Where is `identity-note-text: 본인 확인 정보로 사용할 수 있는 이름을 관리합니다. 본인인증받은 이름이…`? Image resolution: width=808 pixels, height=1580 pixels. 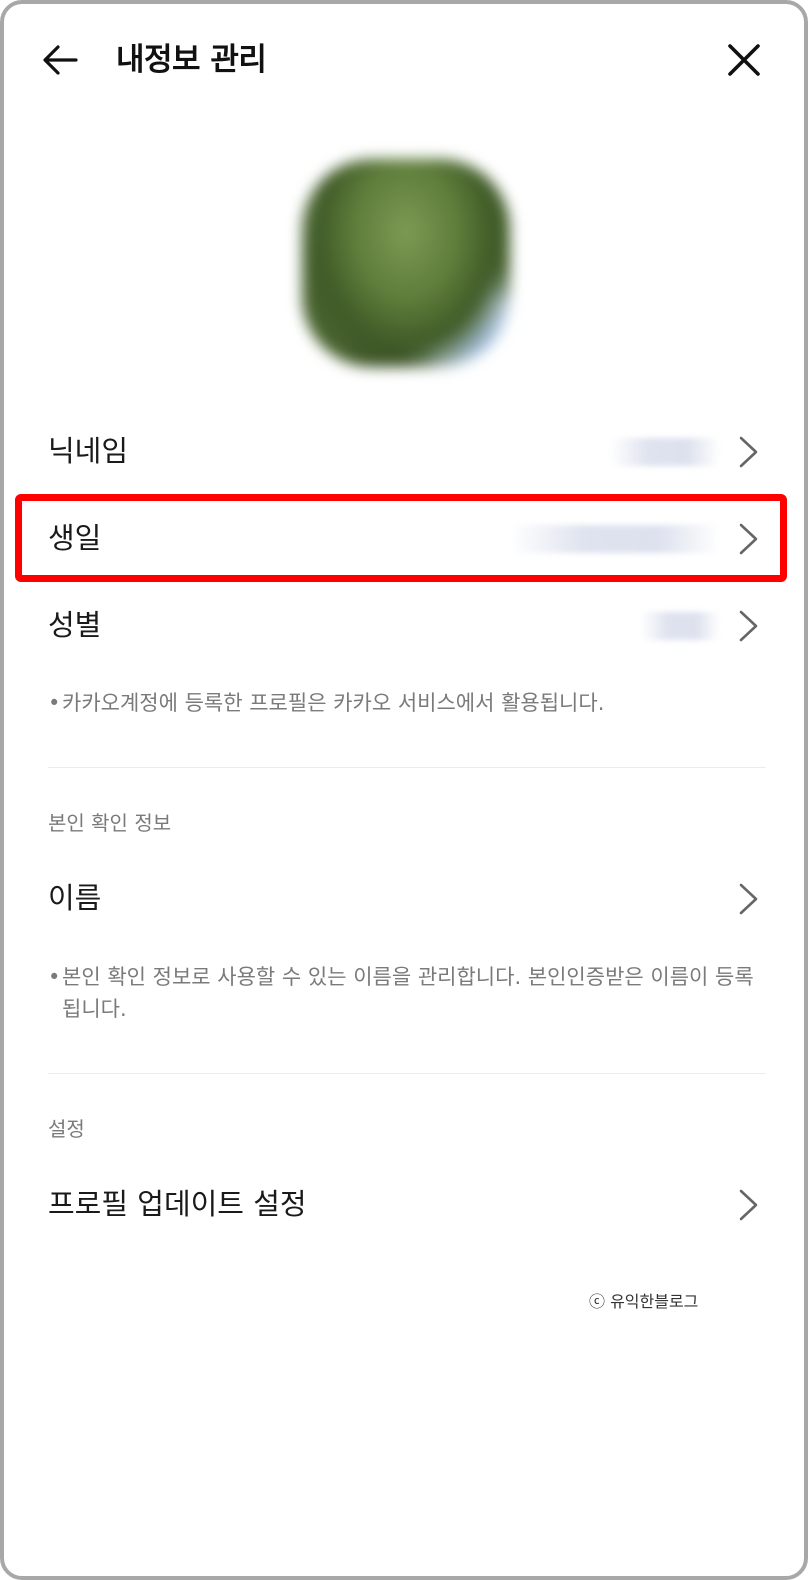 identity-note-text: 본인 확인 정보로 사용할 수 있는 이름을 관리합니다. 본인인증받은 이름이… is located at coordinates (408, 993).